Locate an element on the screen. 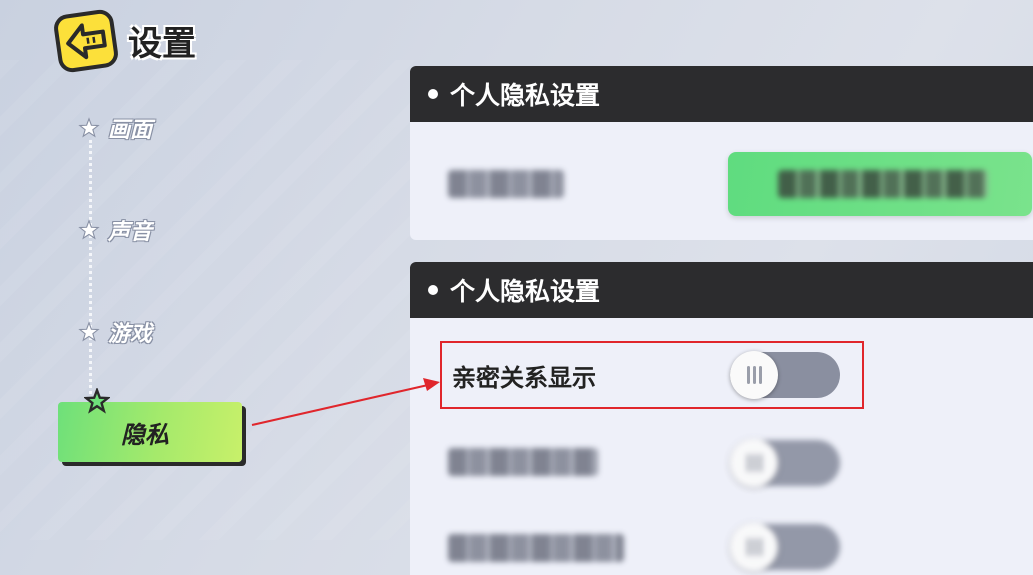 This screenshot has height=575, width=1033. page-title: 设置 is located at coordinates (162, 44).